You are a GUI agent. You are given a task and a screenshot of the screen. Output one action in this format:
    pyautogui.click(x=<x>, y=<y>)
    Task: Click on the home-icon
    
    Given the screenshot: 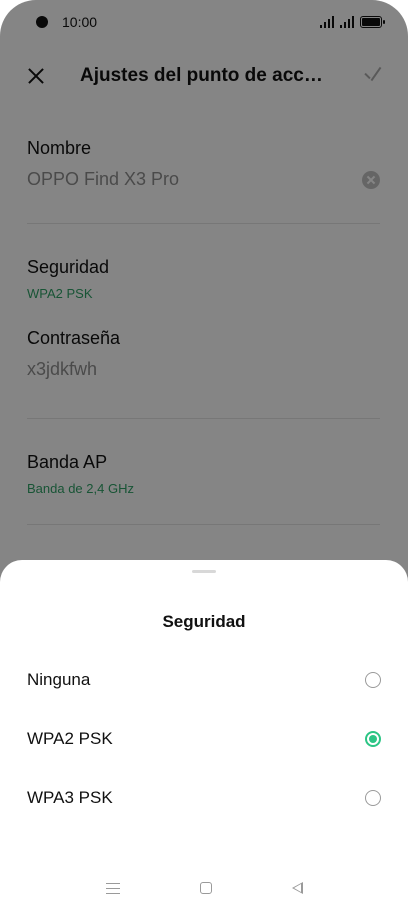 What is the action you would take?
    pyautogui.click(x=205, y=888)
    